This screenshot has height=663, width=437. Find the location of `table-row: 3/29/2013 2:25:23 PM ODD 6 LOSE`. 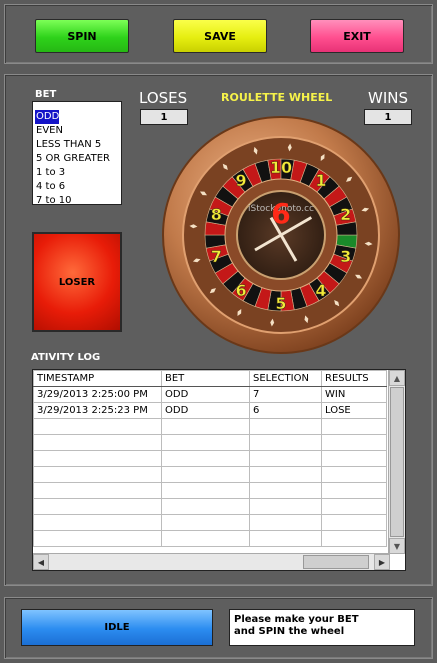

table-row: 3/29/2013 2:25:23 PM ODD 6 LOSE is located at coordinates (210, 410).